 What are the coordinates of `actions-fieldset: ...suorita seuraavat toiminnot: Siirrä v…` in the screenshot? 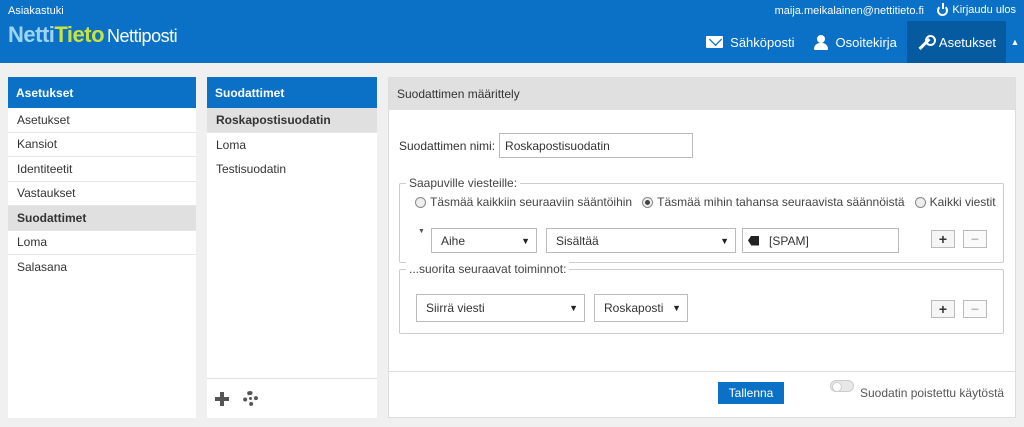 It's located at (701, 298).